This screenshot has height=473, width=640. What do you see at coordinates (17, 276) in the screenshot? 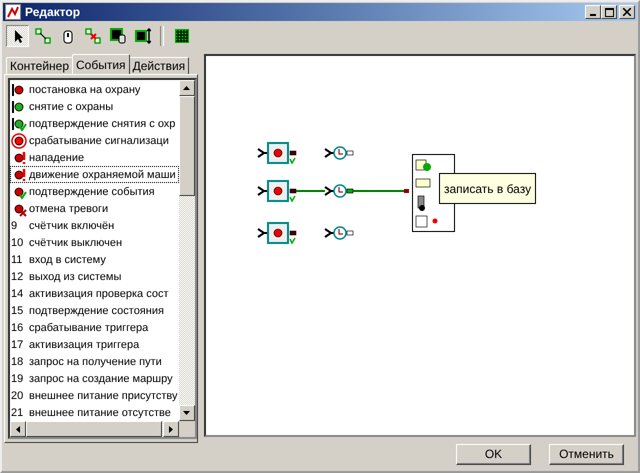
I see `event-number: 12` at bounding box center [17, 276].